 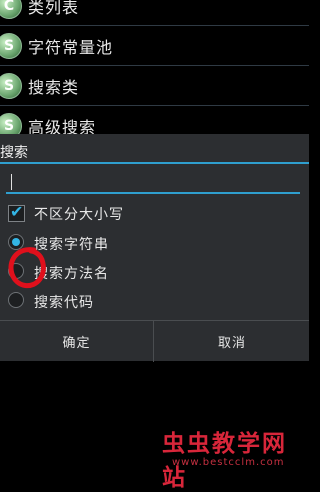 I want to click on search-input, so click(x=153, y=182).